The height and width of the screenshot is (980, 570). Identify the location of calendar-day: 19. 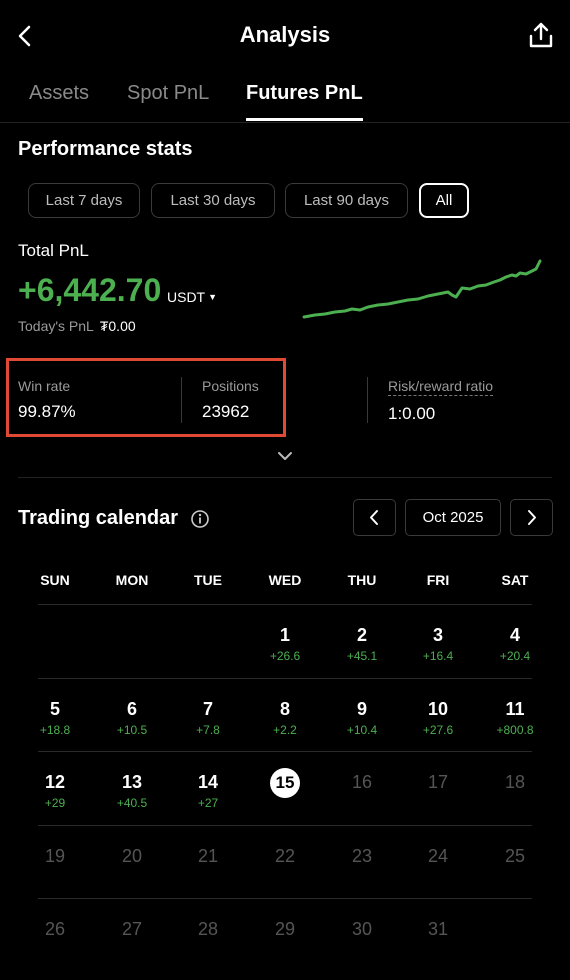
(55, 856).